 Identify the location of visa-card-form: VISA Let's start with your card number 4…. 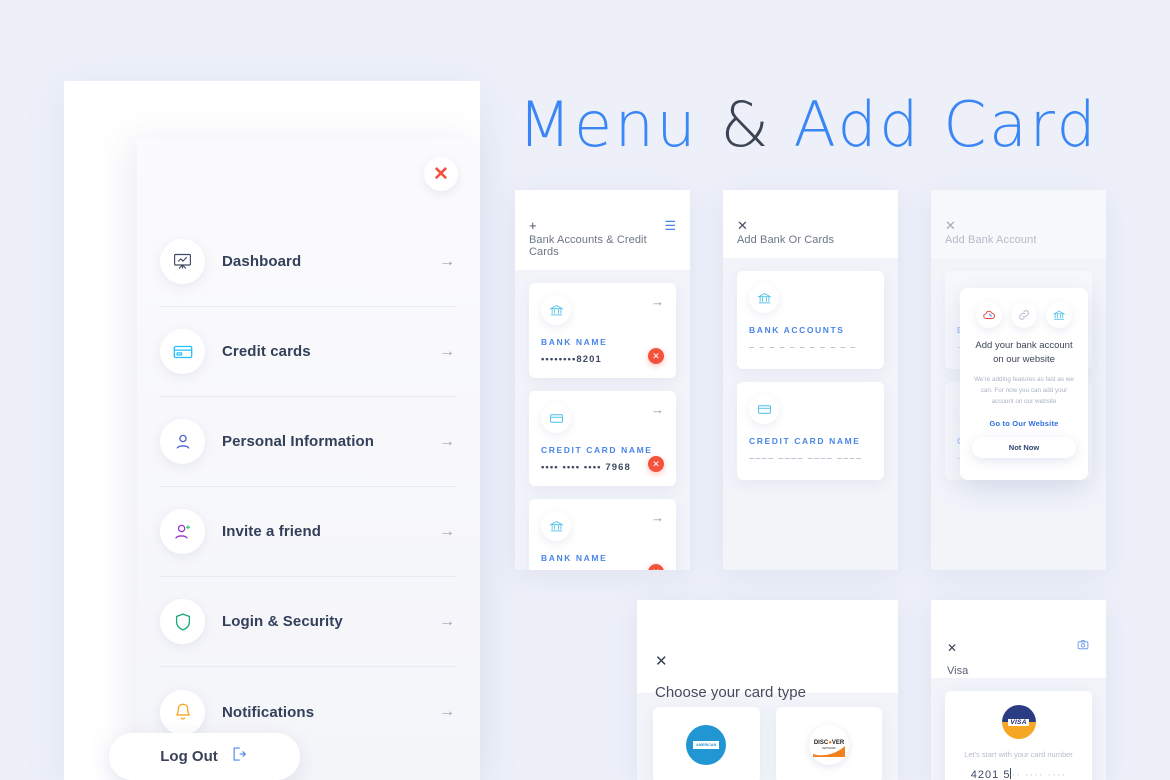
(1018, 735).